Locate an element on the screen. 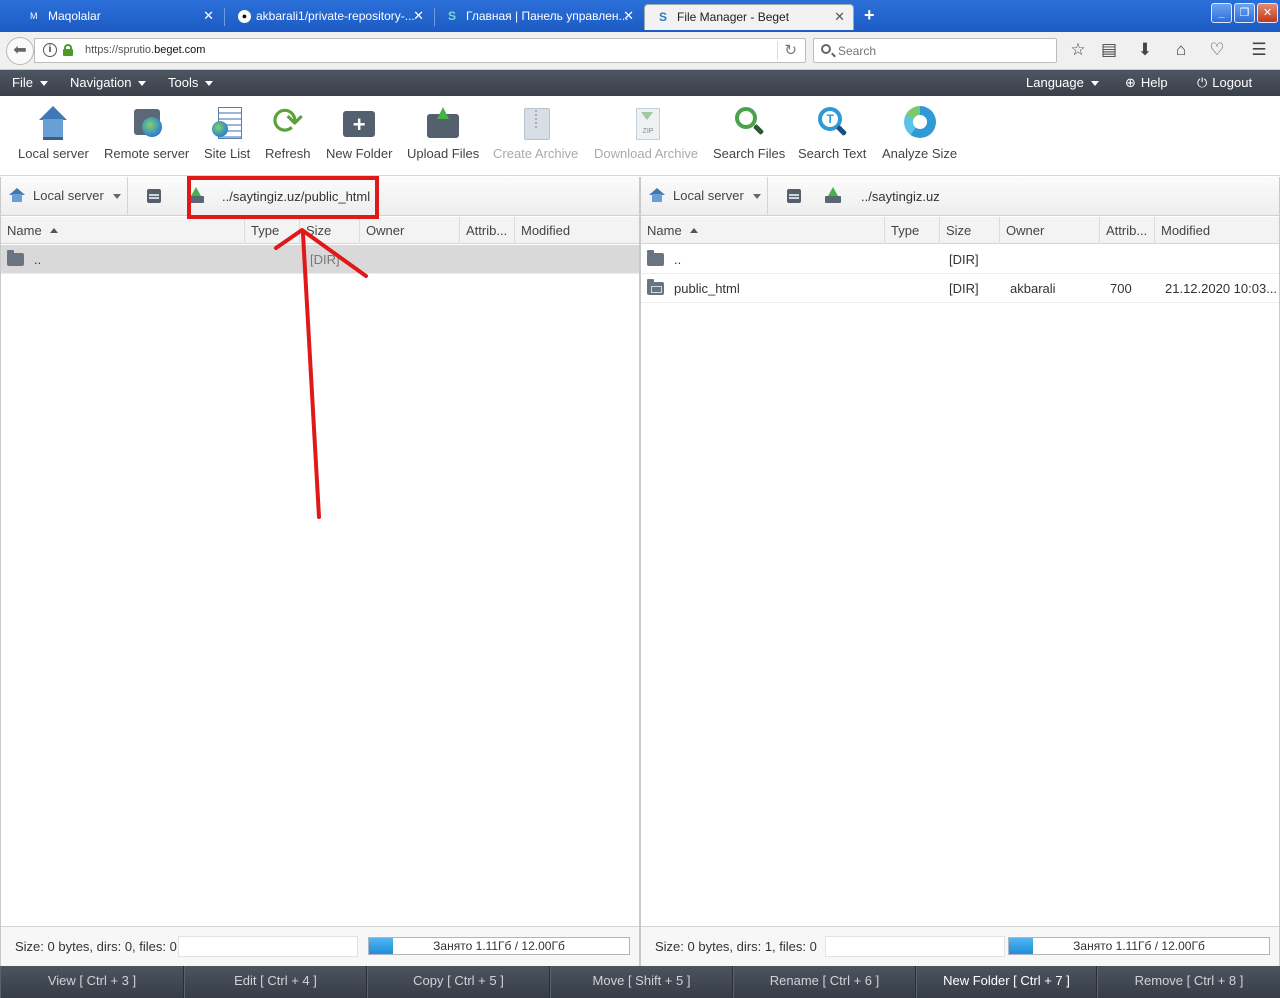 This screenshot has height=998, width=1280. remote-server-button: Remote server is located at coordinates (146, 133).